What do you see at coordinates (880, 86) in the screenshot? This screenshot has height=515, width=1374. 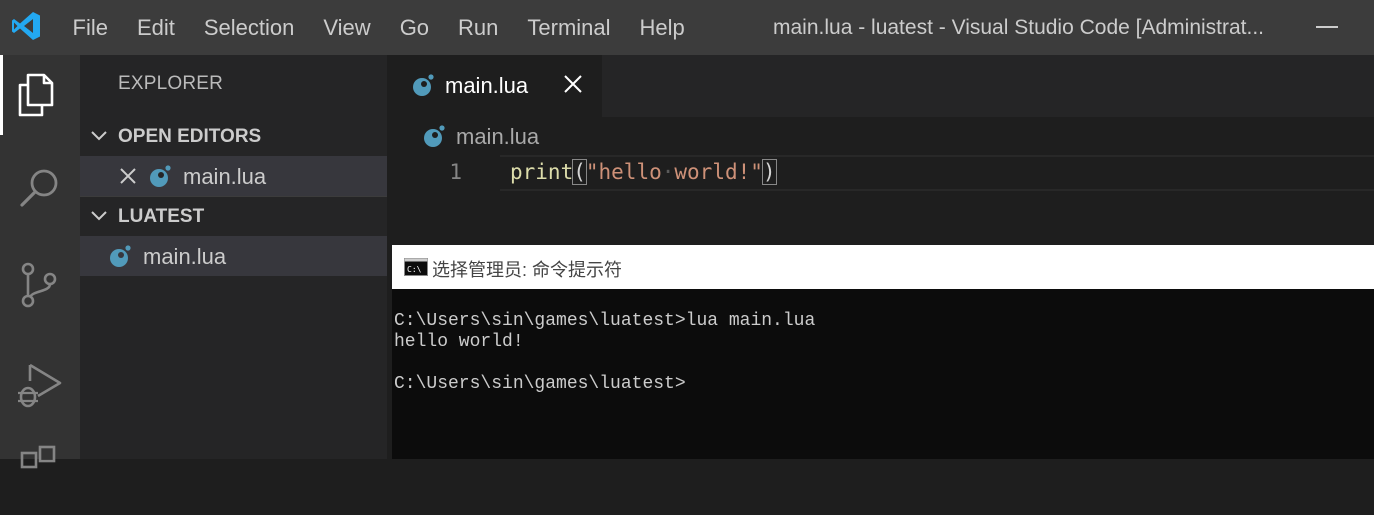 I see `editor-tab-bar: main.lua` at bounding box center [880, 86].